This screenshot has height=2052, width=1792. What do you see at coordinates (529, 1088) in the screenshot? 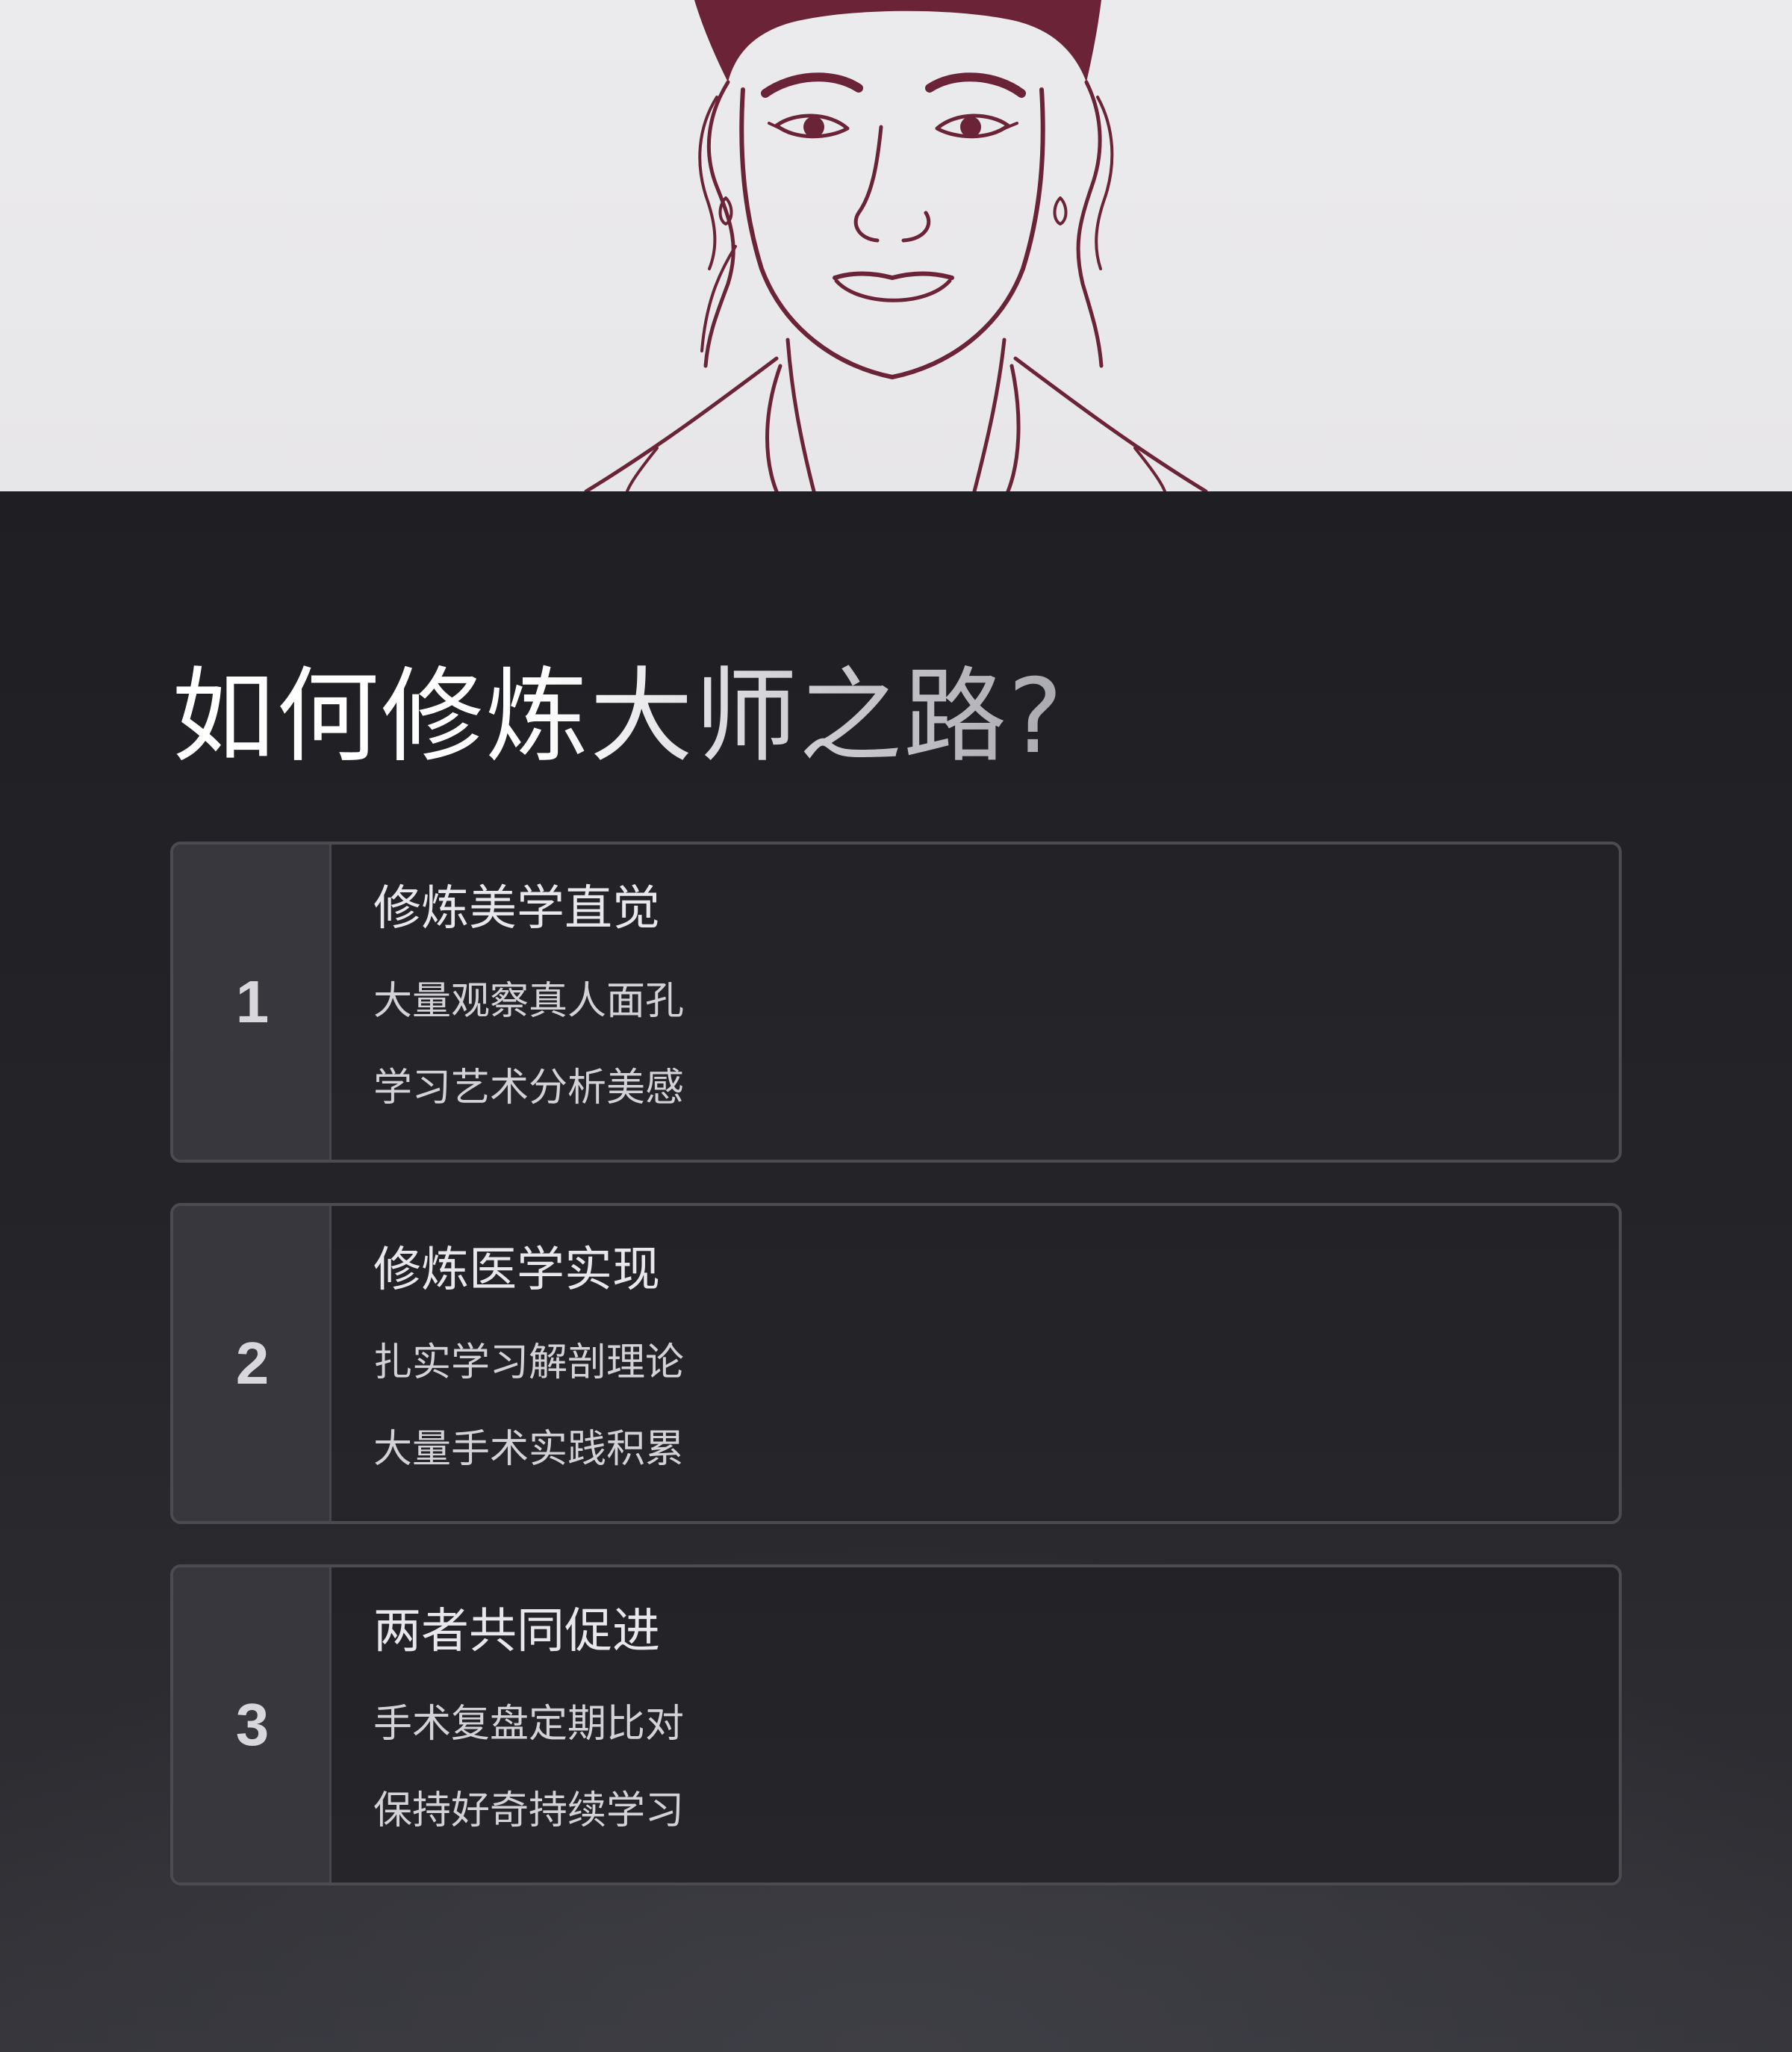
I see `step-point: 学习艺术分析美感` at bounding box center [529, 1088].